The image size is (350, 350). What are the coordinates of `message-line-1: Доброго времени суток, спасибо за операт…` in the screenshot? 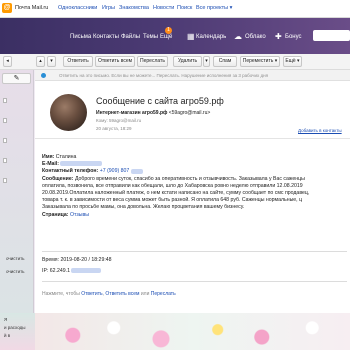 It's located at (189, 178).